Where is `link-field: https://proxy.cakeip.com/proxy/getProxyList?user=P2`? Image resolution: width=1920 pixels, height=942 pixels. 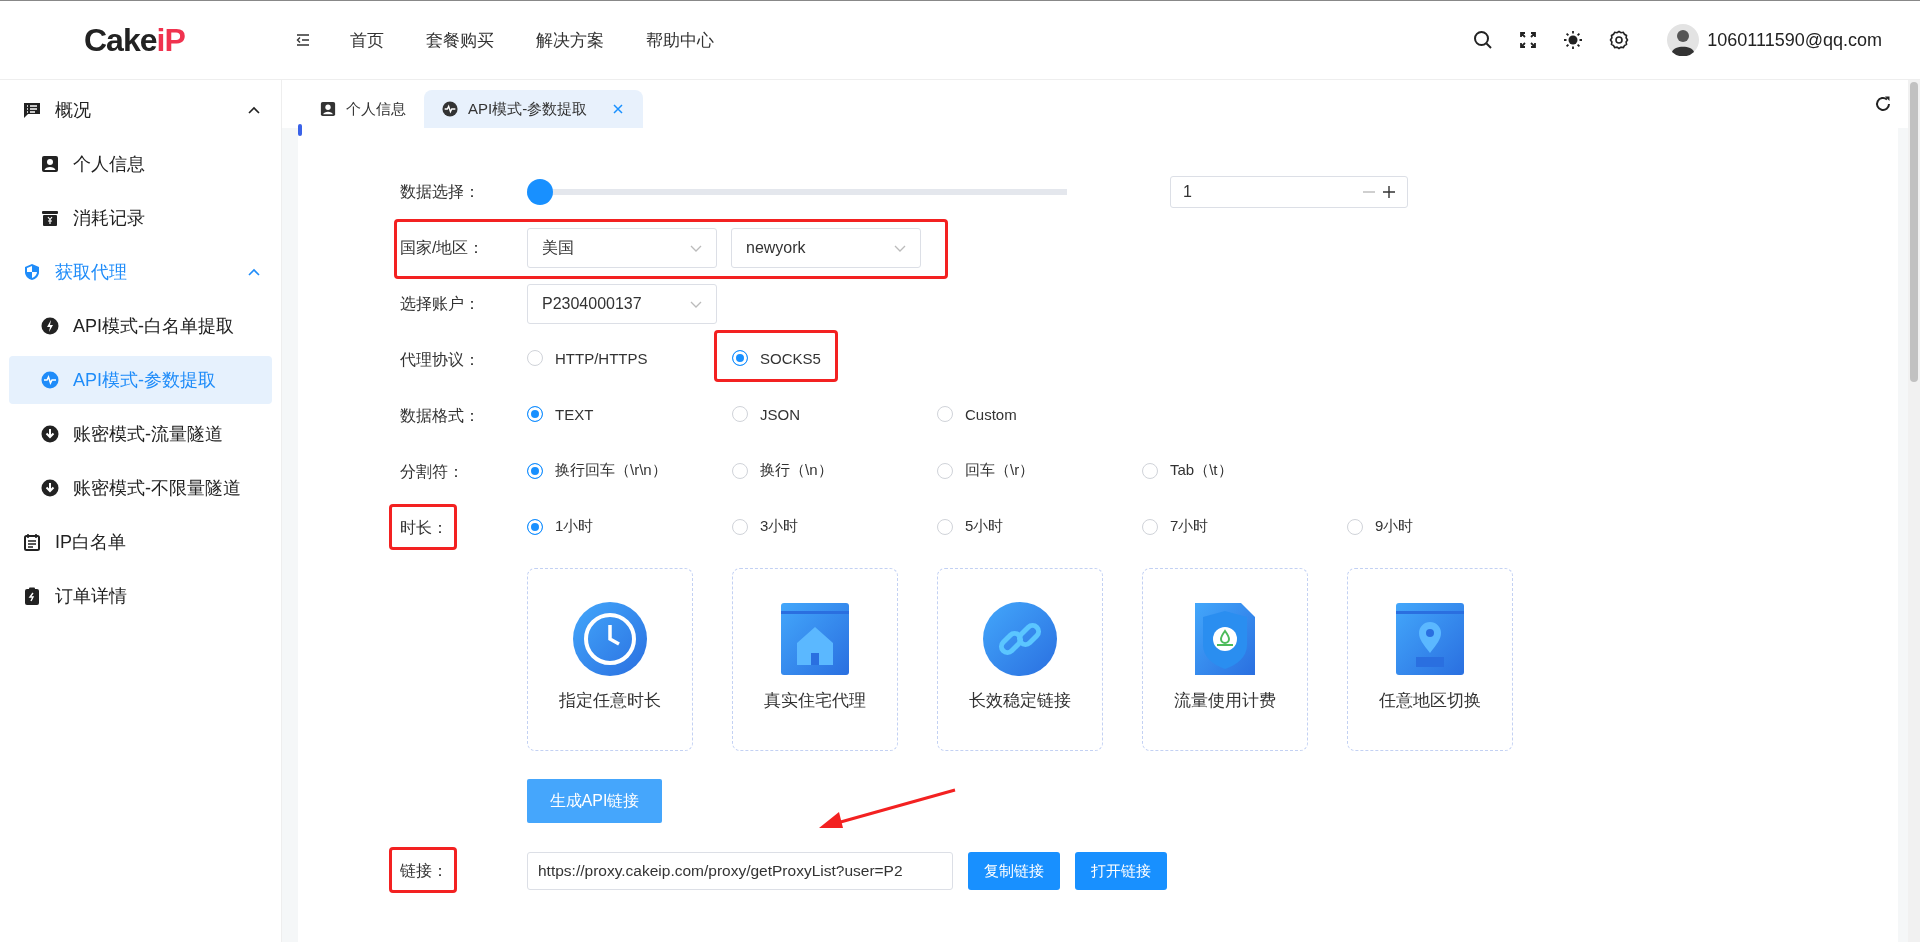
link-field: https://proxy.cakeip.com/proxy/getProxyList?user=P2 is located at coordinates (740, 871).